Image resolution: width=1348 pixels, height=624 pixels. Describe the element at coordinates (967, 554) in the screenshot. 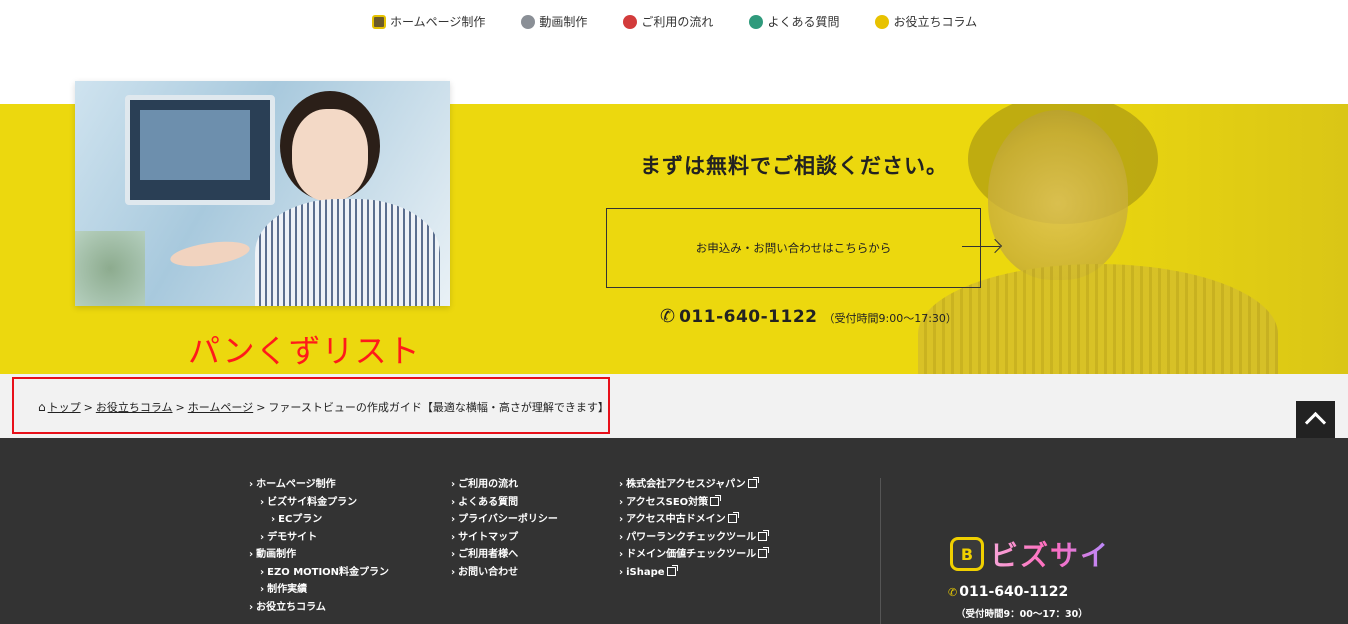

I see `logo-badge: B` at that location.